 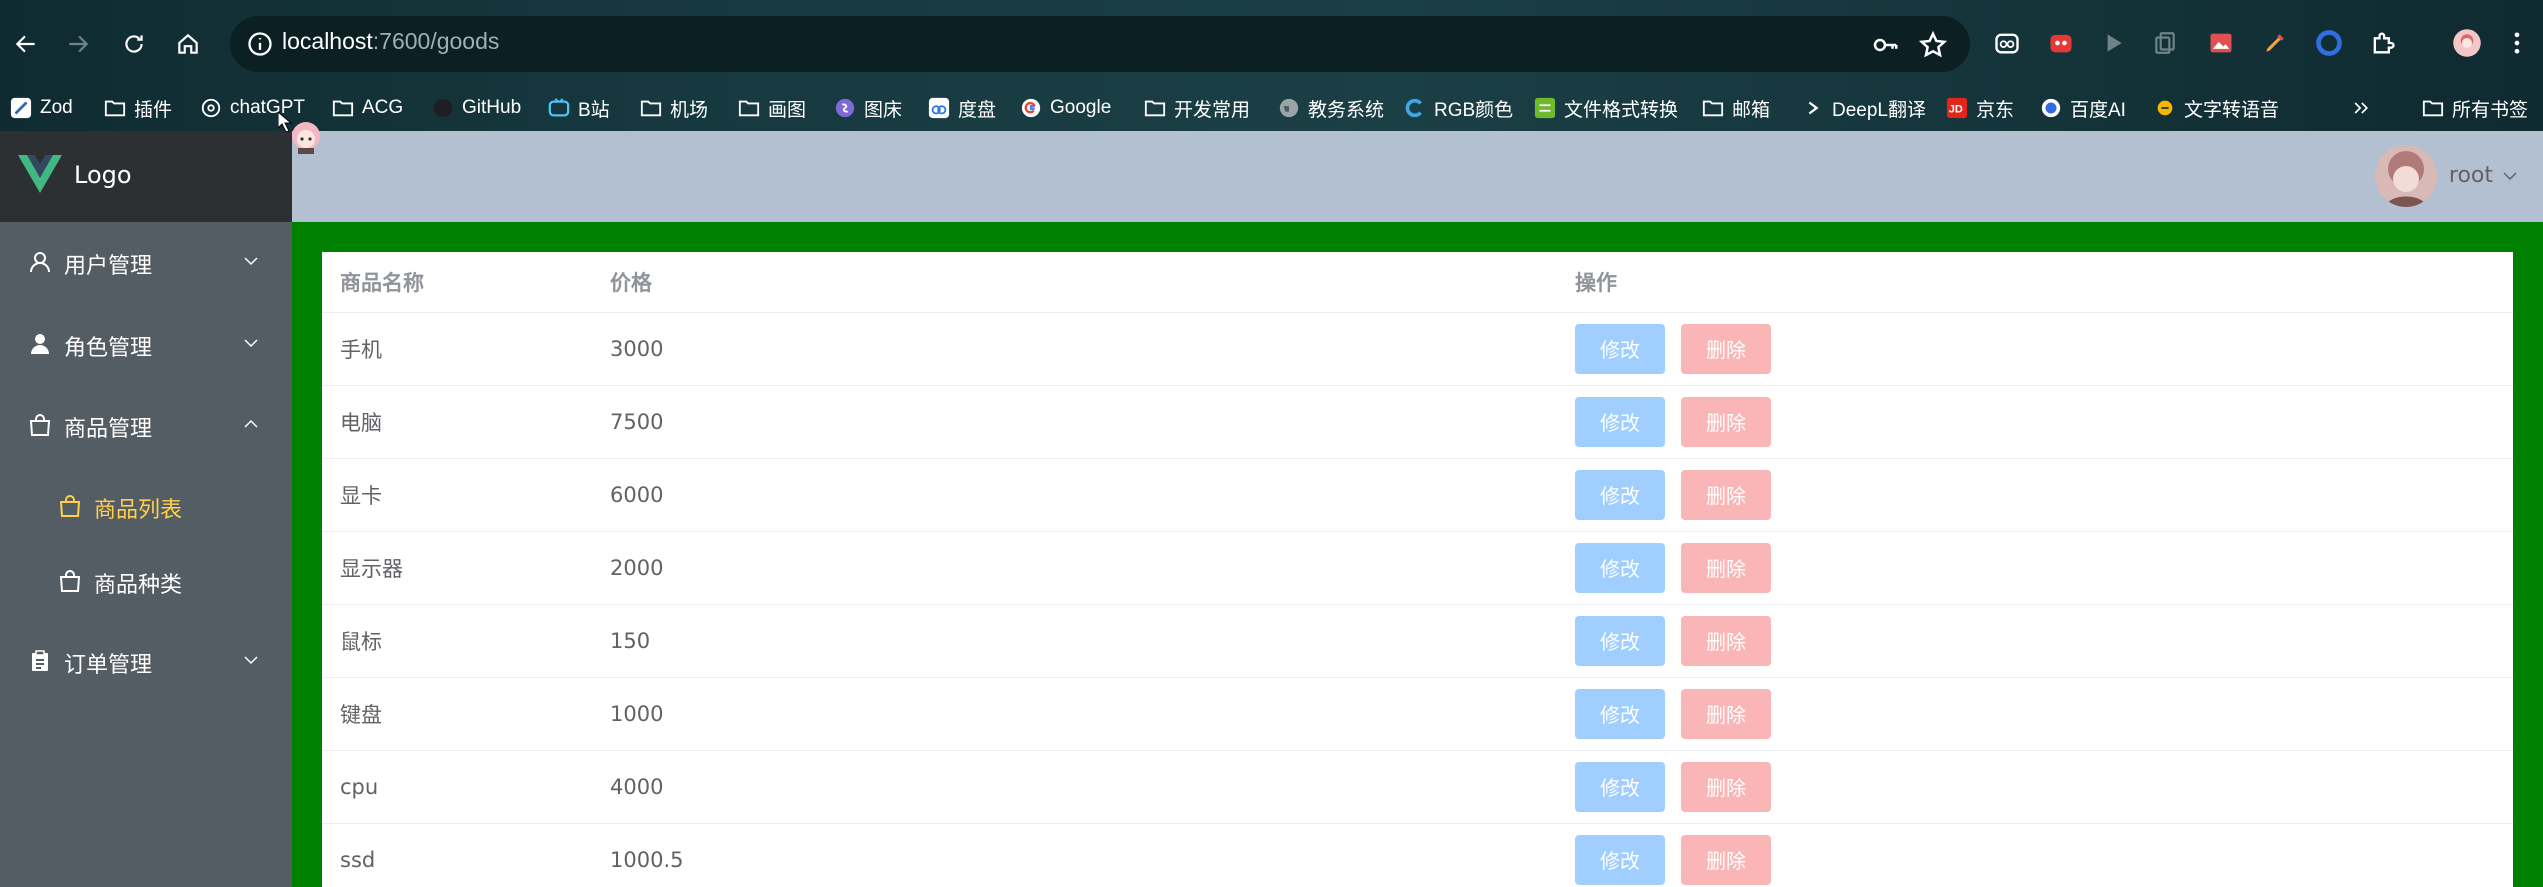 I want to click on bookmark-label: 机场, so click(x=689, y=110).